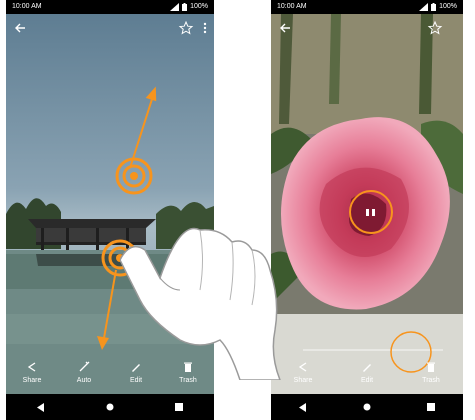 The height and width of the screenshot is (420, 475). What do you see at coordinates (367, 380) in the screenshot?
I see `edit-label: Edit` at bounding box center [367, 380].